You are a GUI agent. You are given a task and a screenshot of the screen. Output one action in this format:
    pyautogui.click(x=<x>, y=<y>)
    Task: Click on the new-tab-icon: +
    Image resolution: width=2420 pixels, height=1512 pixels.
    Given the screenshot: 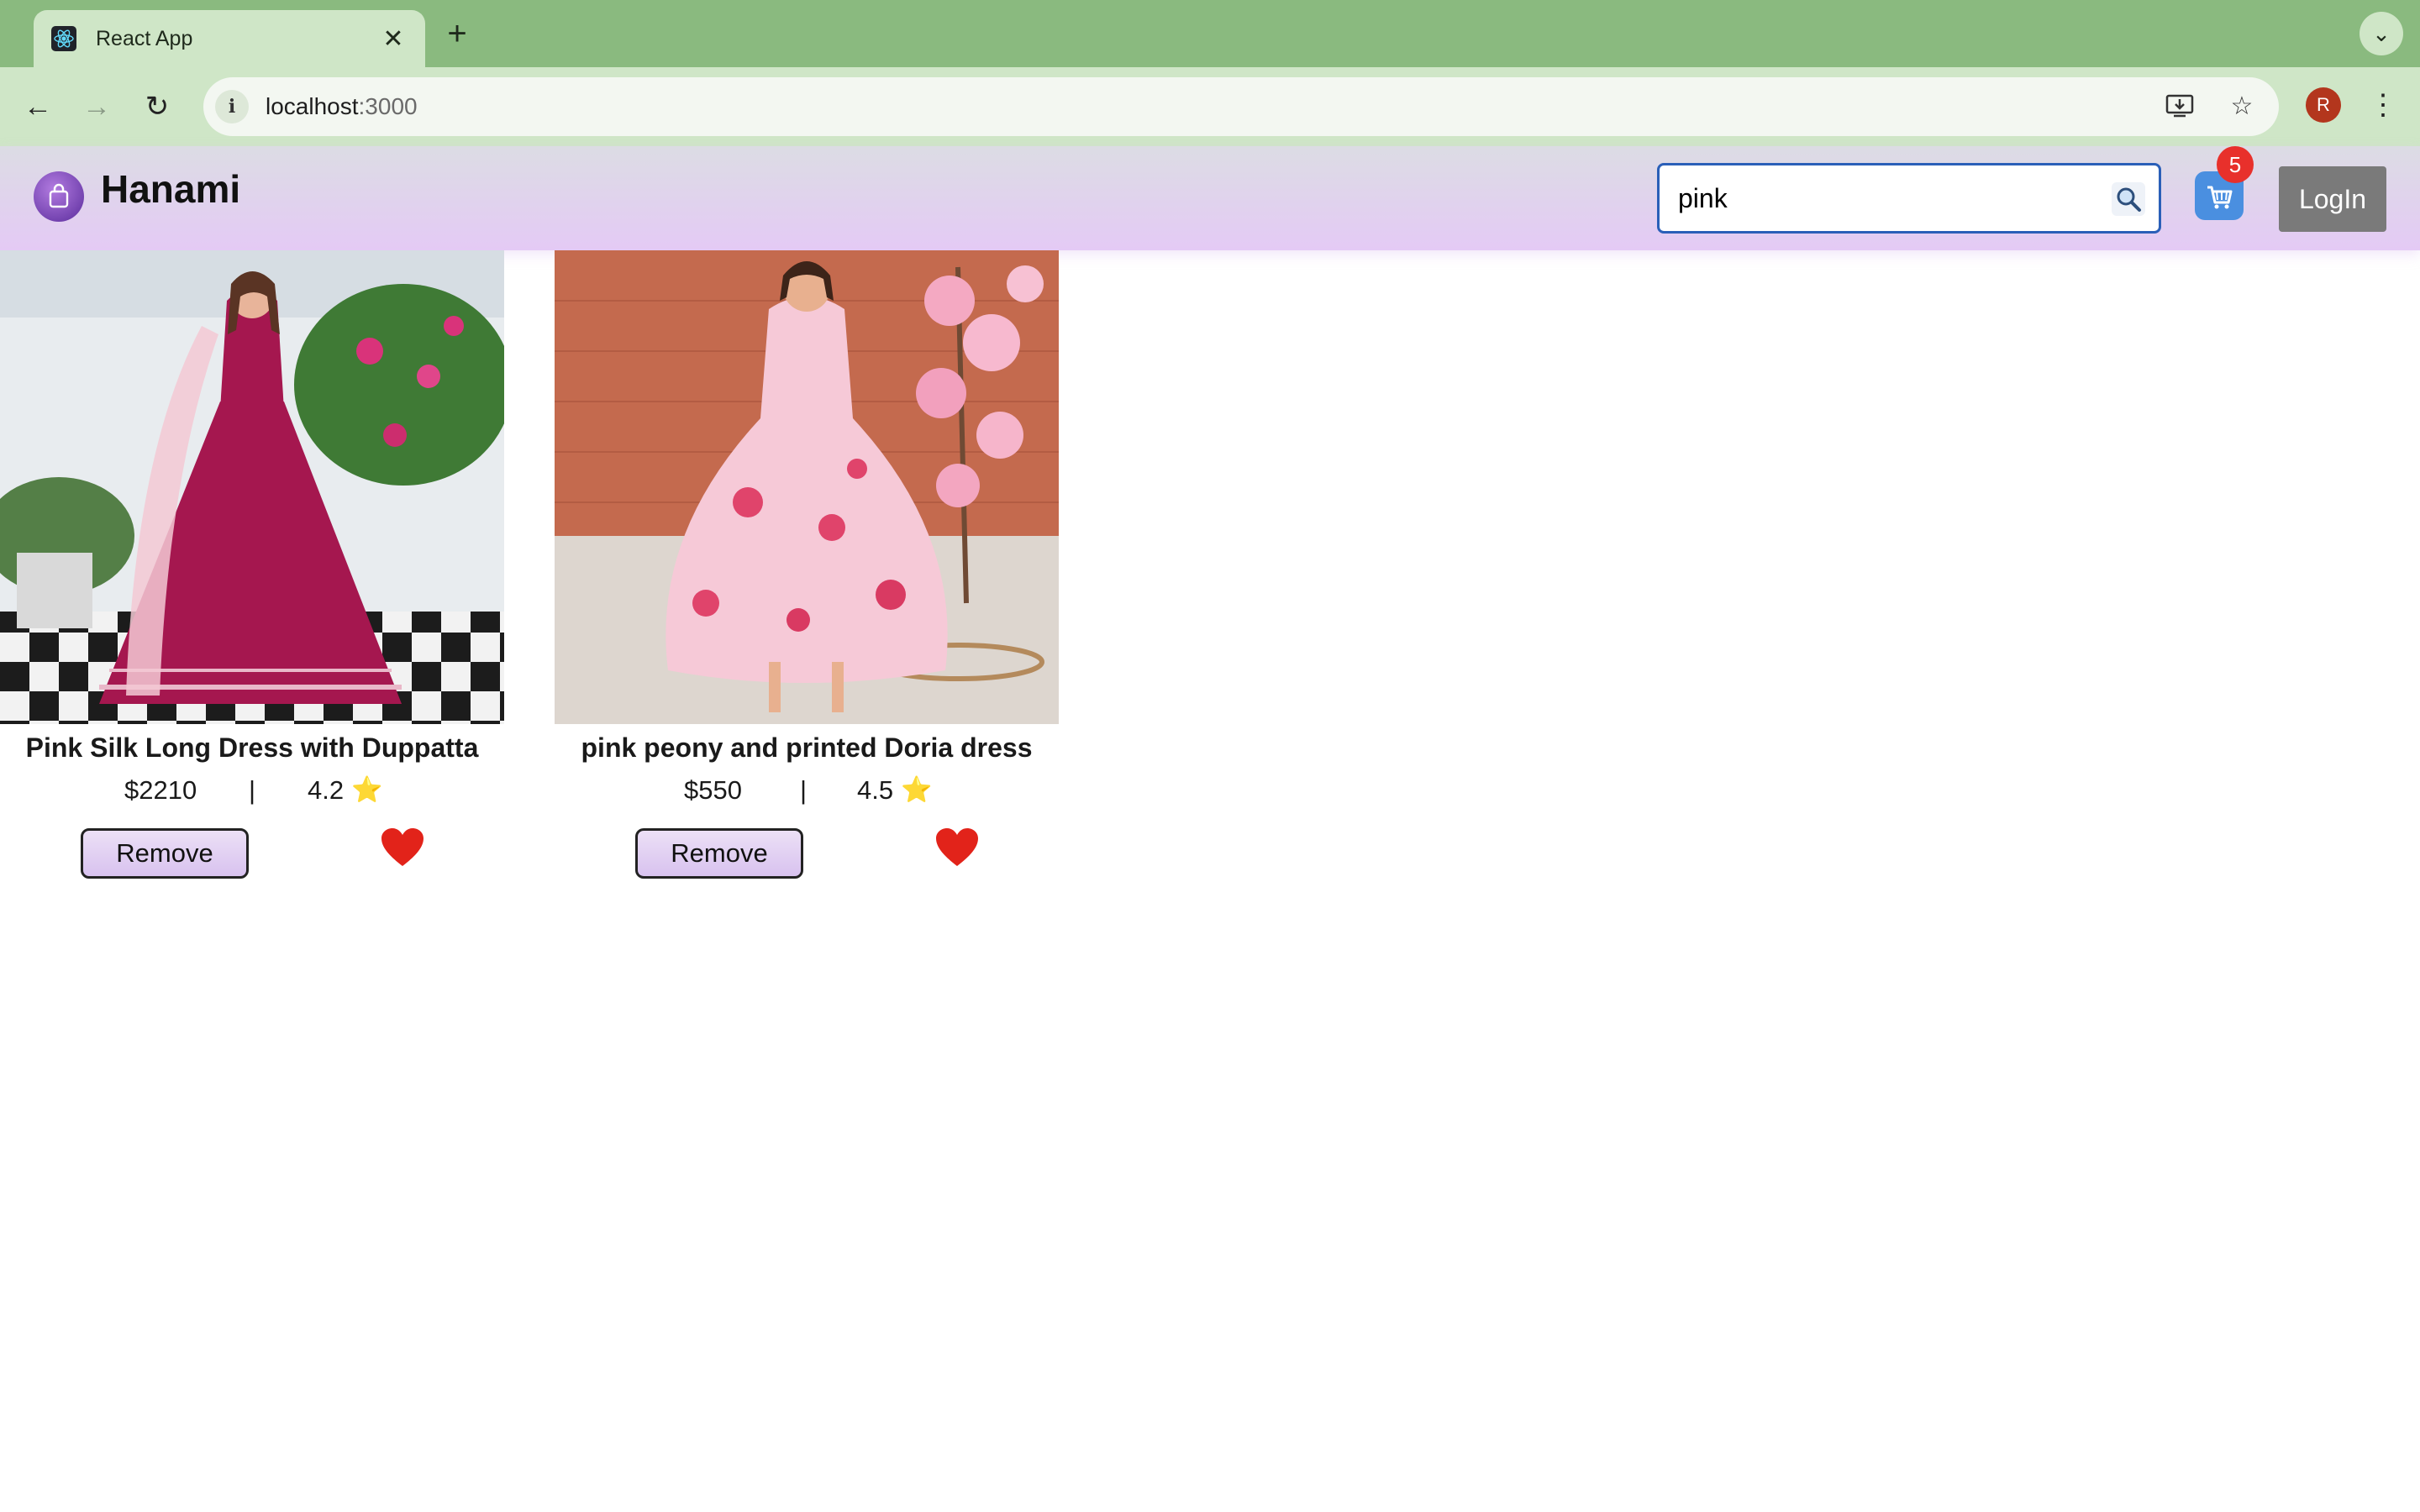 What is the action you would take?
    pyautogui.click(x=457, y=33)
    